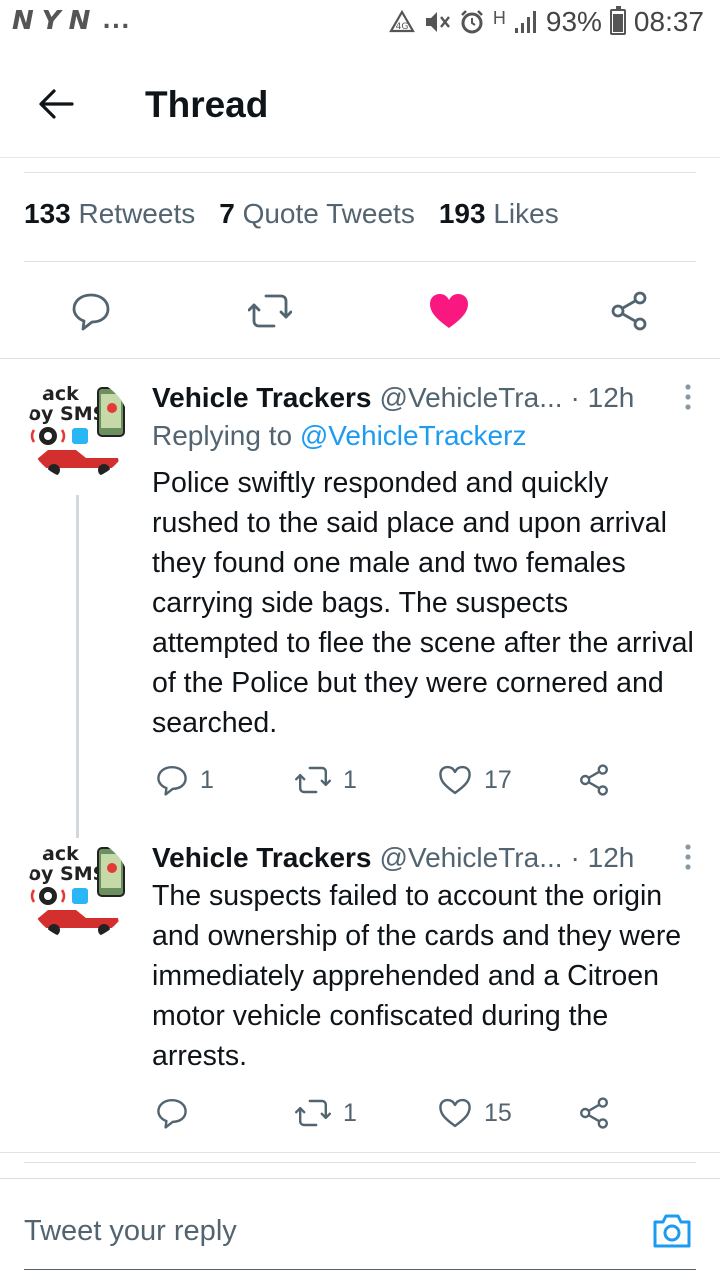  Describe the element at coordinates (526, 213) in the screenshot. I see `likes-label: Likes` at that location.